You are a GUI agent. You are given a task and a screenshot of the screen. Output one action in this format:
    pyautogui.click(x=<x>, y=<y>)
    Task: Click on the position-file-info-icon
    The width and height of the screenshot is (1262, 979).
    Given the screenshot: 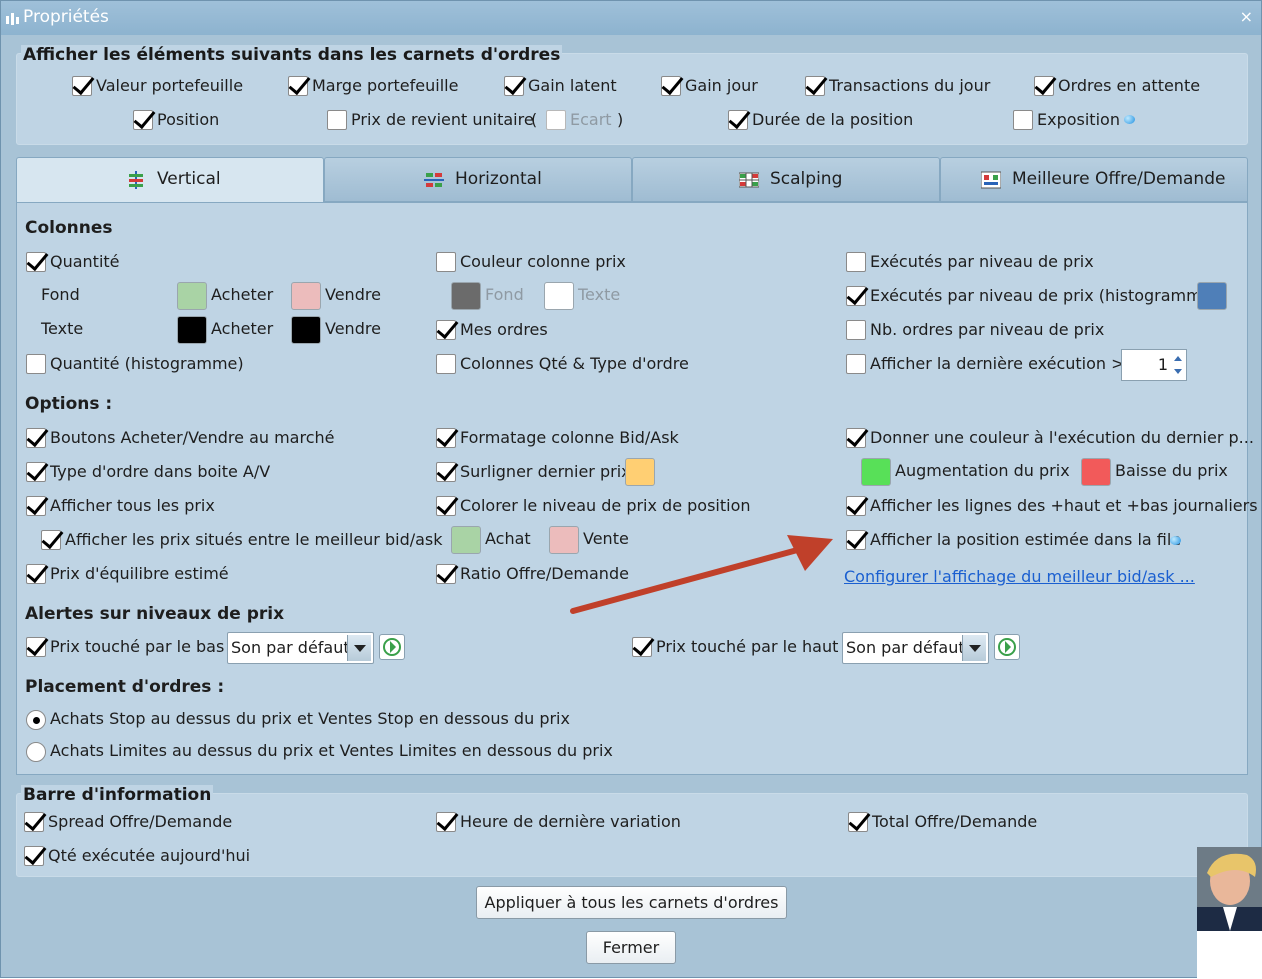 What is the action you would take?
    pyautogui.click(x=1175, y=540)
    